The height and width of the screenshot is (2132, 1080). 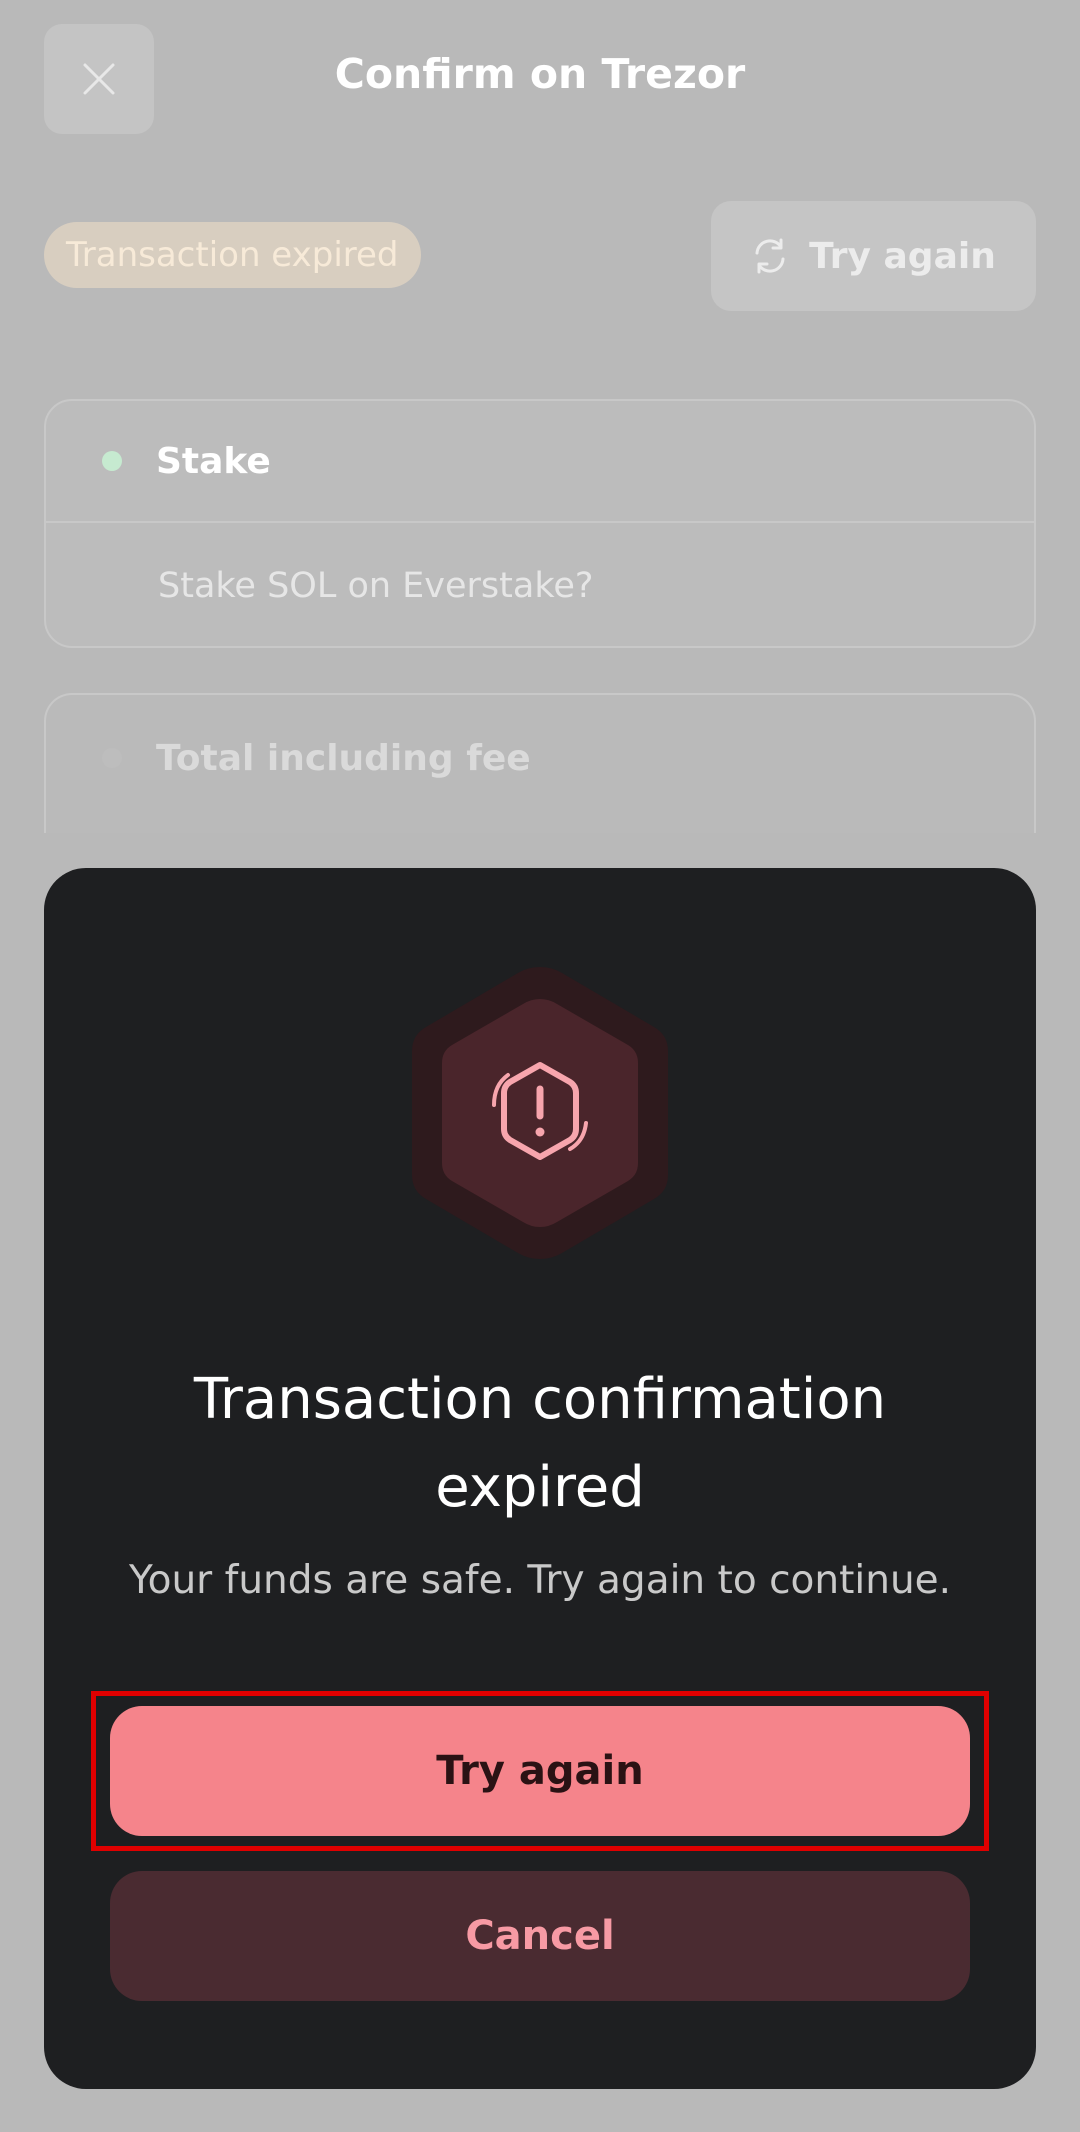 I want to click on try-again-button-label: Try again, so click(x=540, y=1771).